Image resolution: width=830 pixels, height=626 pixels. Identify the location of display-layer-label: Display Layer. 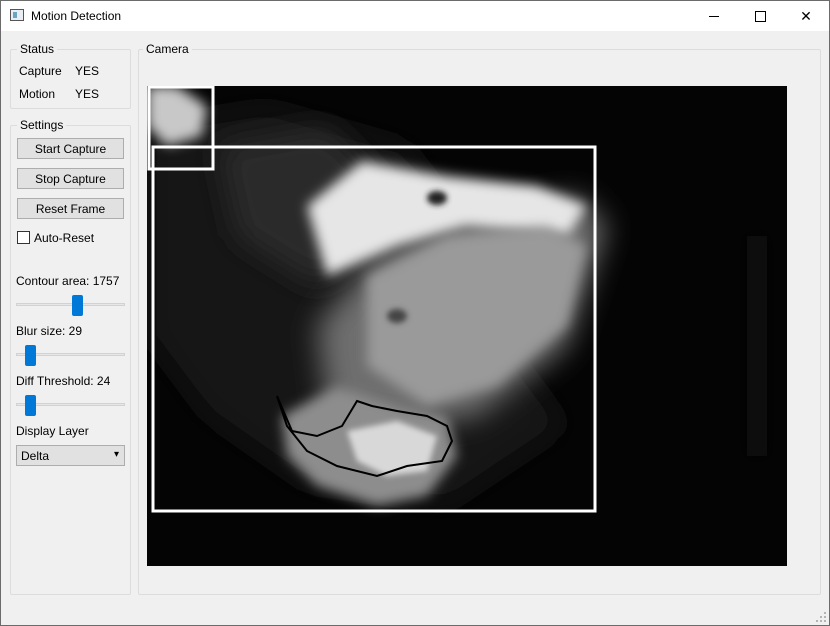
(52, 431).